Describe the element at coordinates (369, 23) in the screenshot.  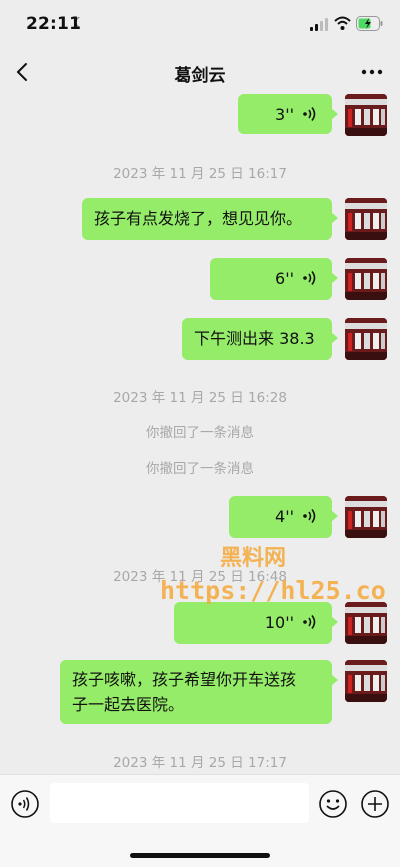
I see `battery-icon` at that location.